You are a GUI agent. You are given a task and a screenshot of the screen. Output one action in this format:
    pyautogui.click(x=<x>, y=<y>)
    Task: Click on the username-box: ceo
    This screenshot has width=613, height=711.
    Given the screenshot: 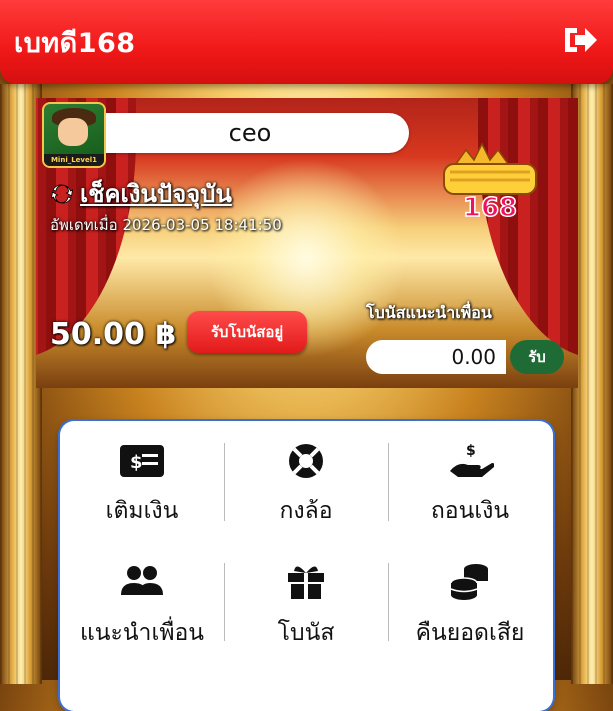 What is the action you would take?
    pyautogui.click(x=250, y=133)
    